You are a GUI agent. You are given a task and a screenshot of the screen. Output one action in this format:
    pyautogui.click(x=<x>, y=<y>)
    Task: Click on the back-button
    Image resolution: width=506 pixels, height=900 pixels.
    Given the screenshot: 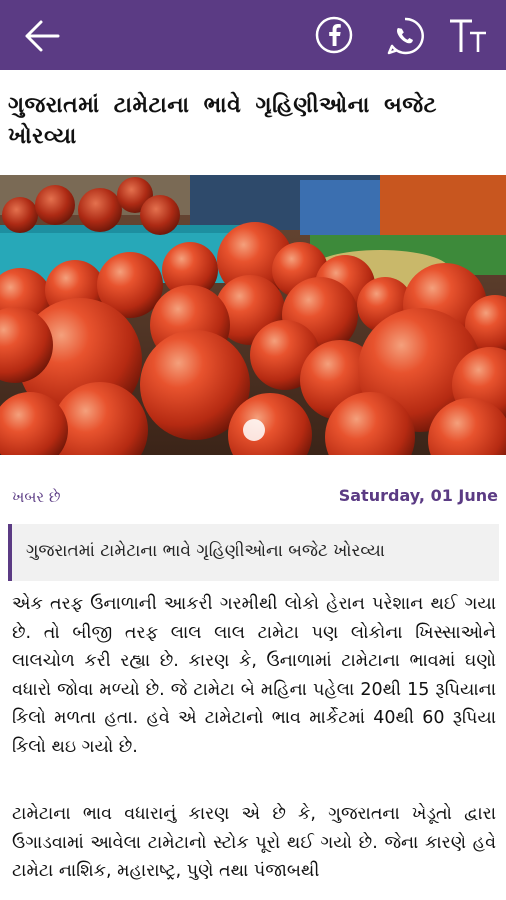 What is the action you would take?
    pyautogui.click(x=42, y=36)
    